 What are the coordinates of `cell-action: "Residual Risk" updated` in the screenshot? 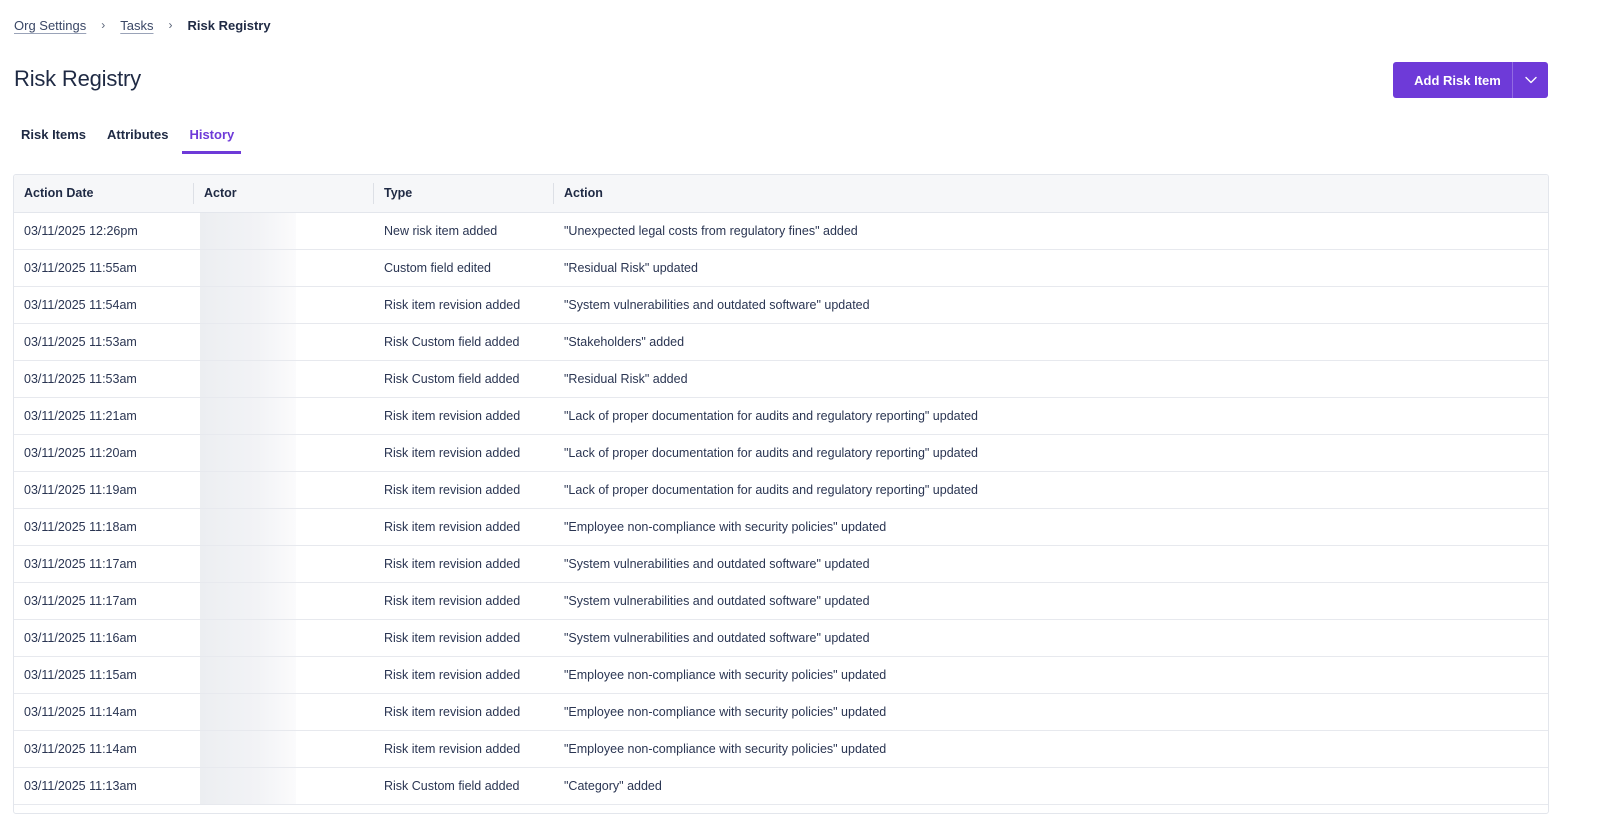 It's located at (631, 267).